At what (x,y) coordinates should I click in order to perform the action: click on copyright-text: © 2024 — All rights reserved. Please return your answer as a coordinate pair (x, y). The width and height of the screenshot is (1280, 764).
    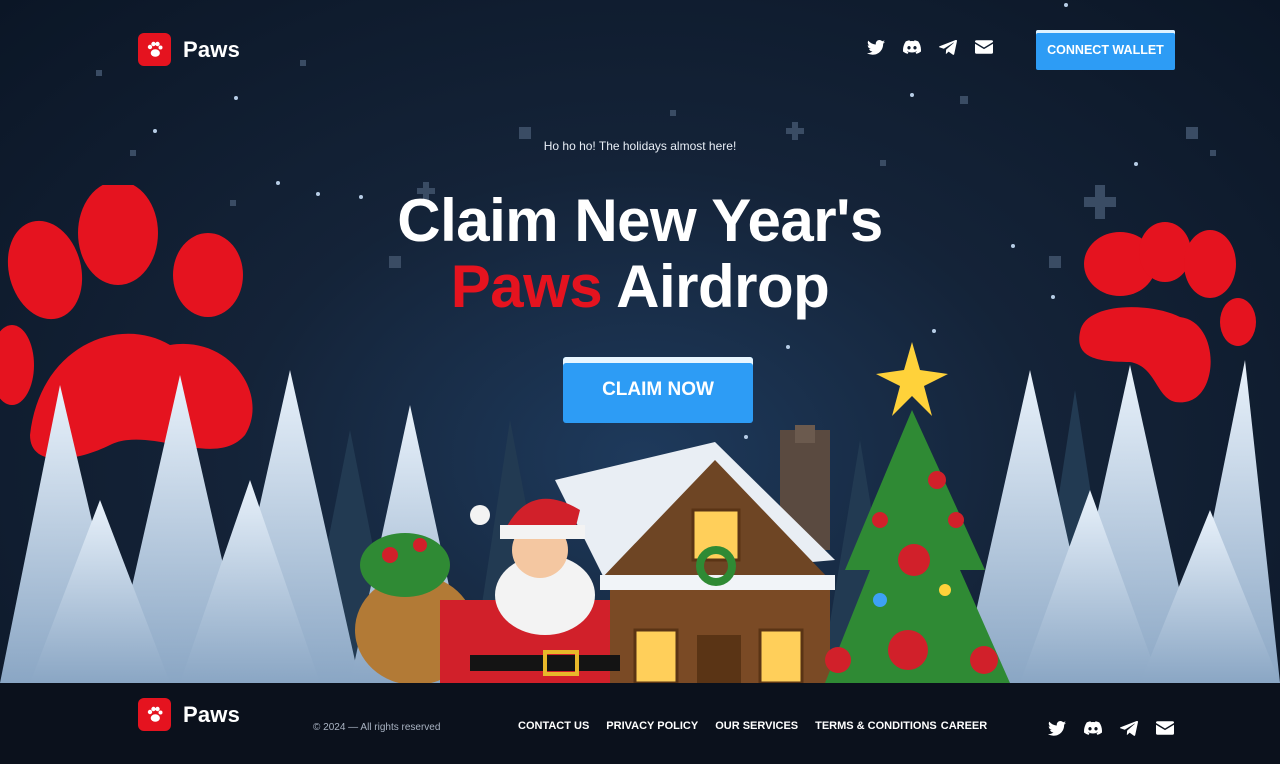
    Looking at the image, I should click on (377, 727).